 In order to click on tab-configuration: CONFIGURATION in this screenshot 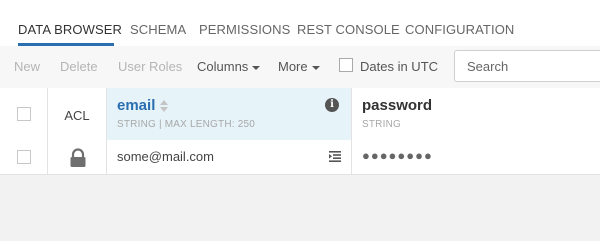, I will do `click(459, 29)`.